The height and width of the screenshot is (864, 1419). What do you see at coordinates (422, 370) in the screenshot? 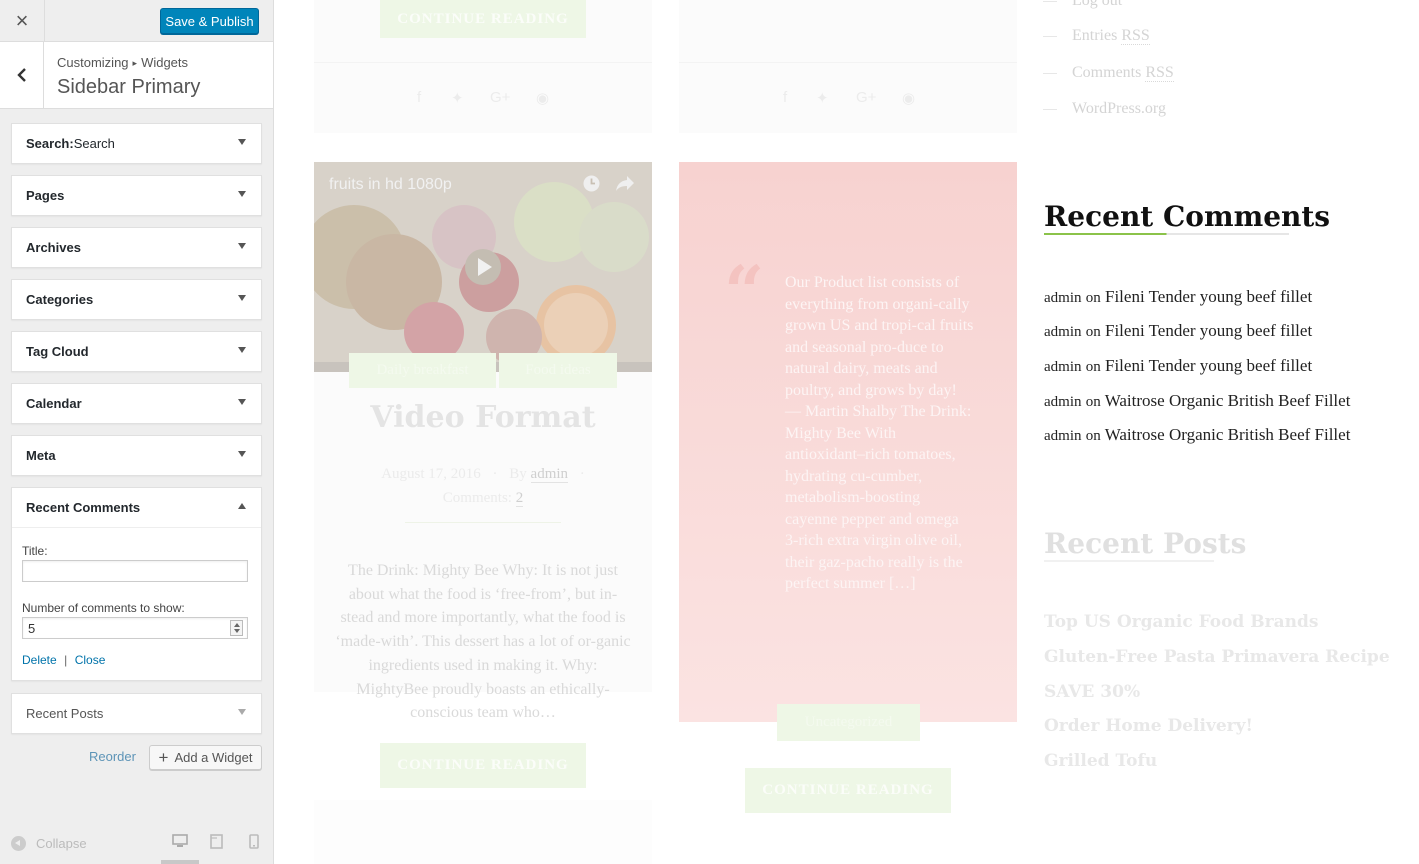
I see `tag-daily-breakfast: Daily breakfast` at bounding box center [422, 370].